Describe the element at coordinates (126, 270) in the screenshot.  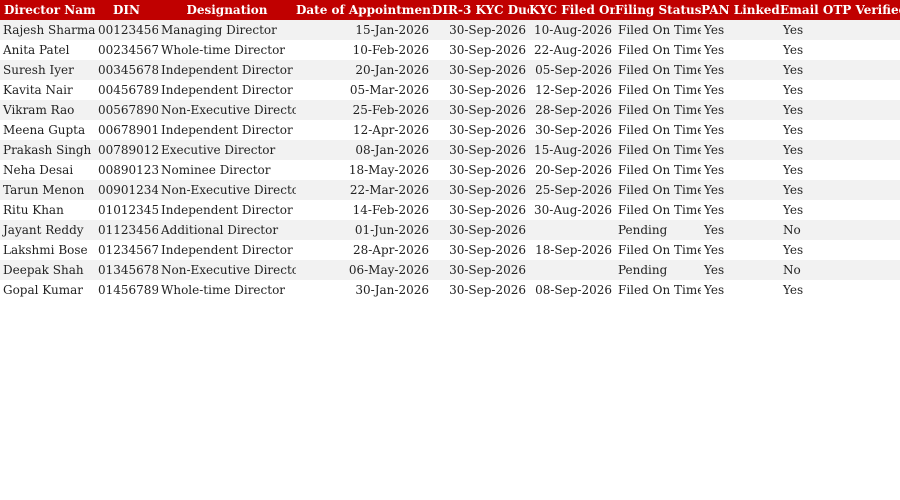
I see `cell-din: 01345678` at that location.